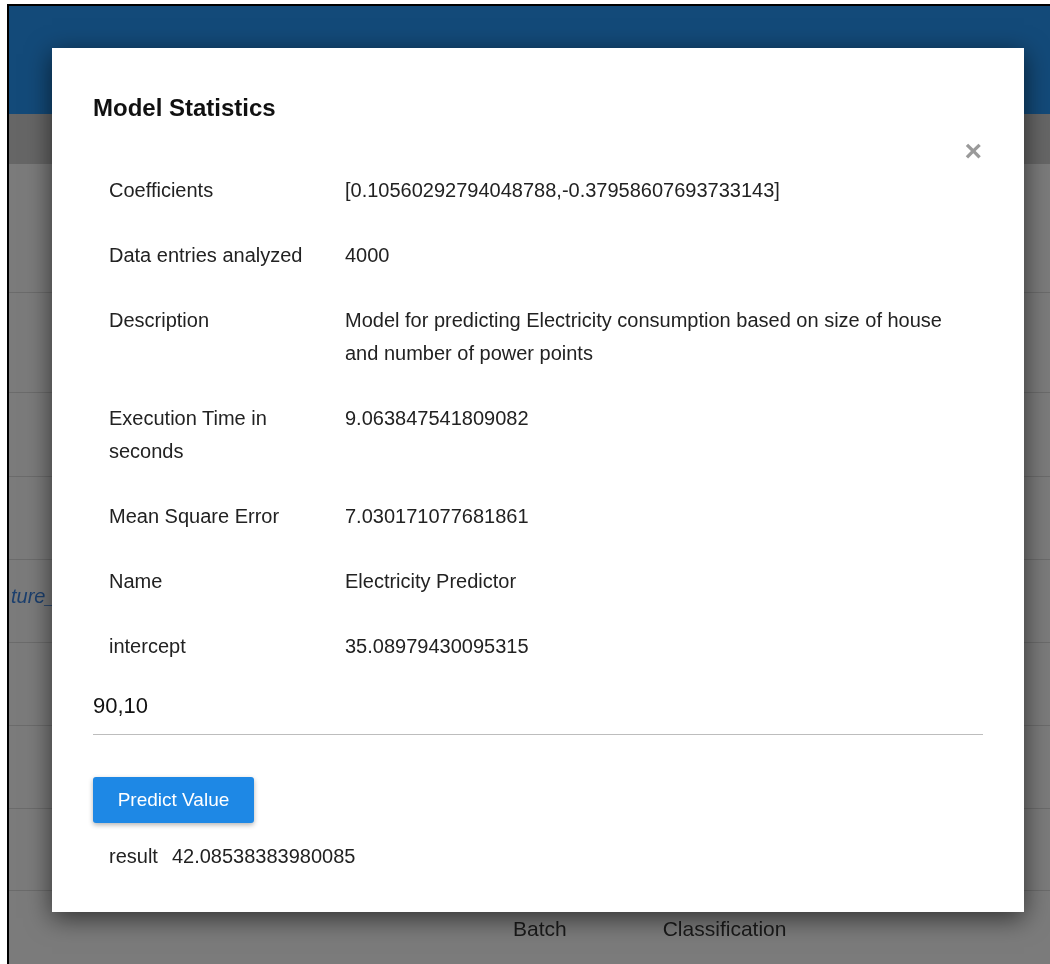 This screenshot has width=1050, height=964. Describe the element at coordinates (368, 255) in the screenshot. I see `stat-value: 4000` at that location.